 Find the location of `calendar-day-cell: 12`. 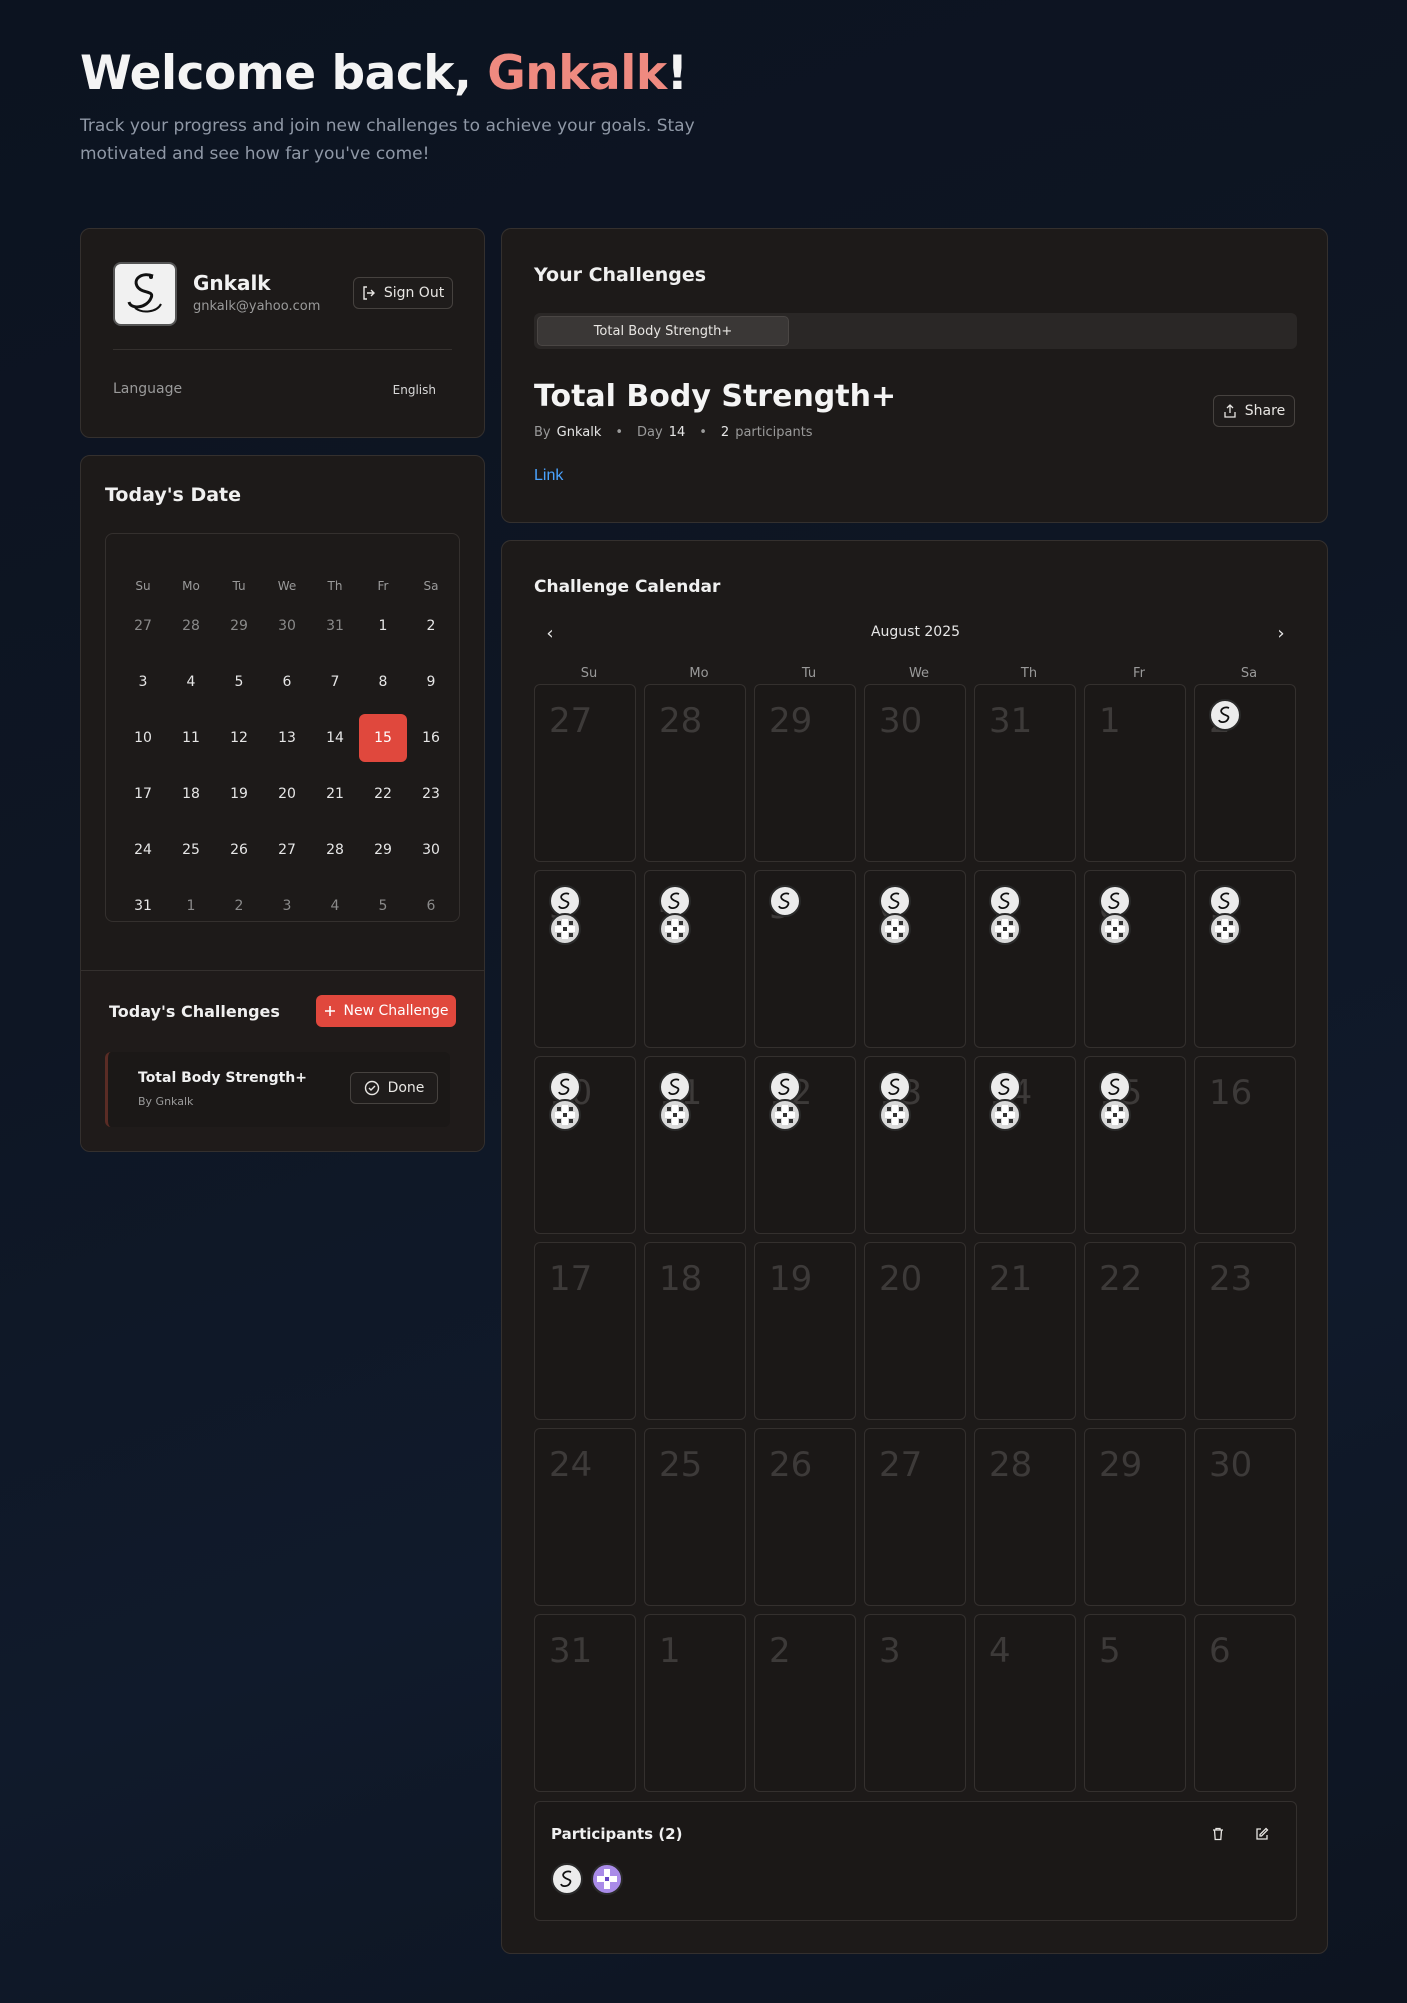

calendar-day-cell: 12 is located at coordinates (805, 1145).